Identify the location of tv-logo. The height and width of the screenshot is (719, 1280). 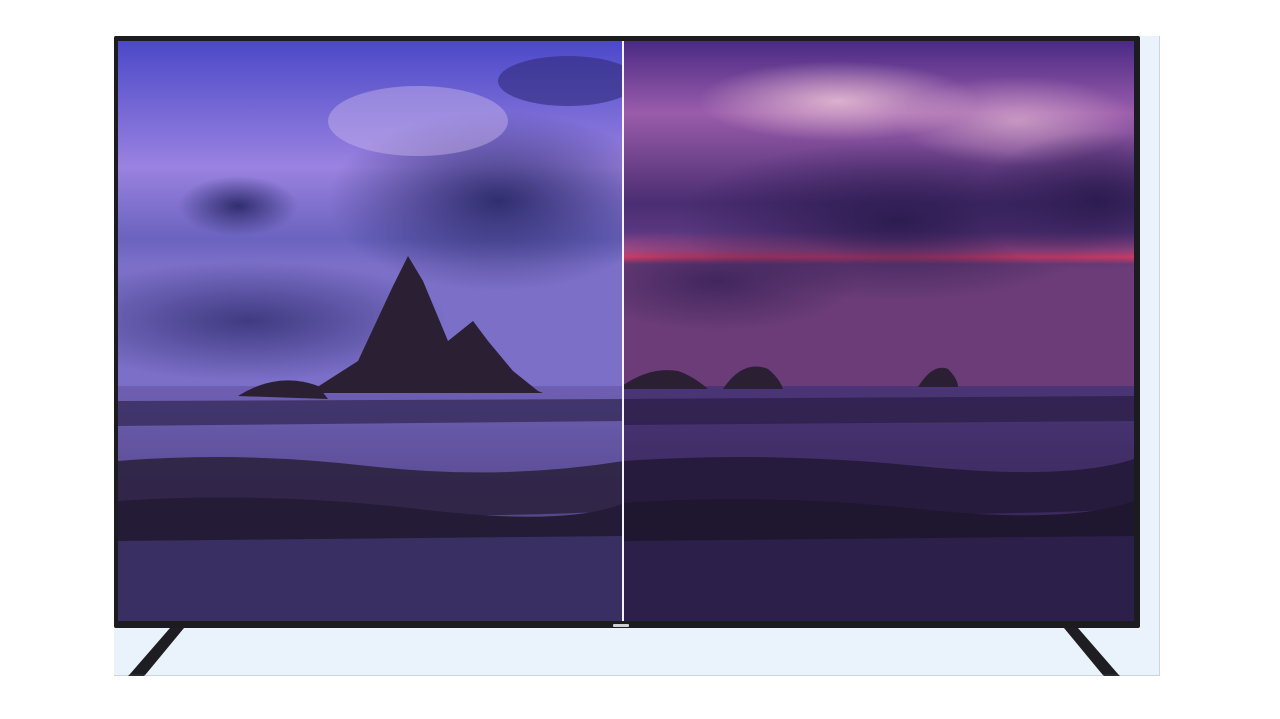
(621, 625).